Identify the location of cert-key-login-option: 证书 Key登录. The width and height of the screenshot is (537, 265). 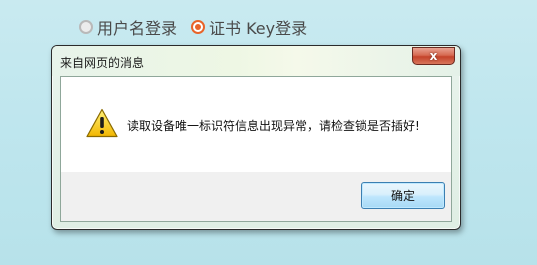
(249, 27).